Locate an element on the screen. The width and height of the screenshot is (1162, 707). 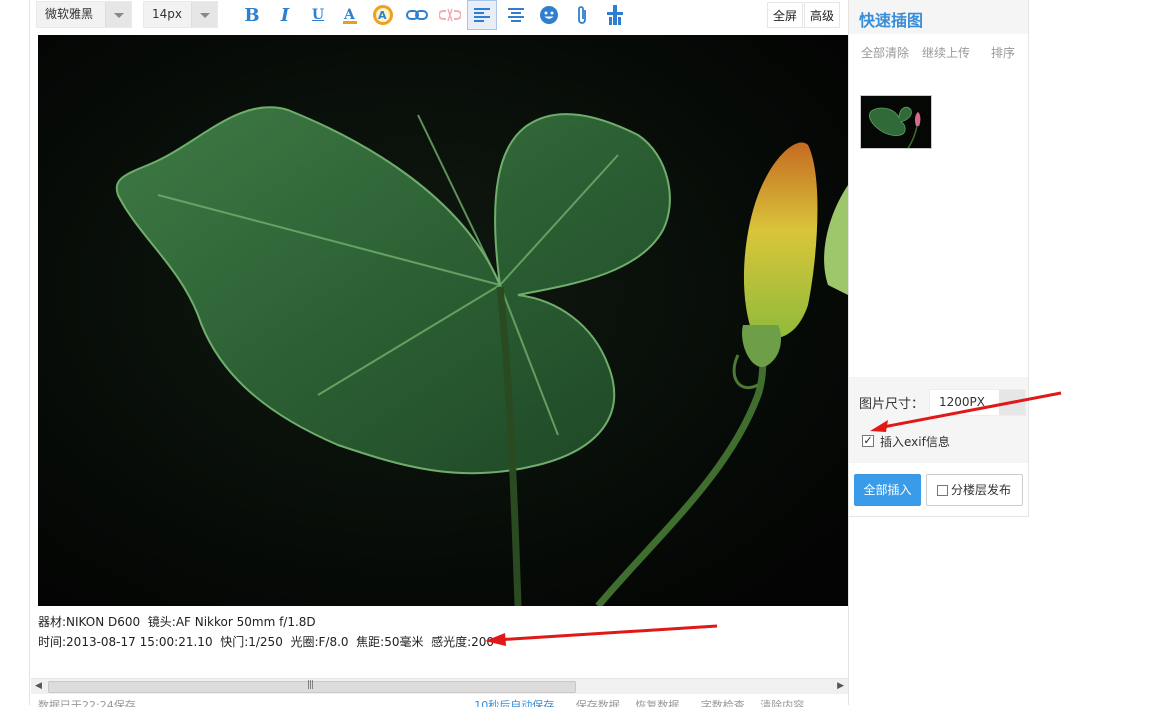
highlight-color-button: A is located at coordinates (383, 15).